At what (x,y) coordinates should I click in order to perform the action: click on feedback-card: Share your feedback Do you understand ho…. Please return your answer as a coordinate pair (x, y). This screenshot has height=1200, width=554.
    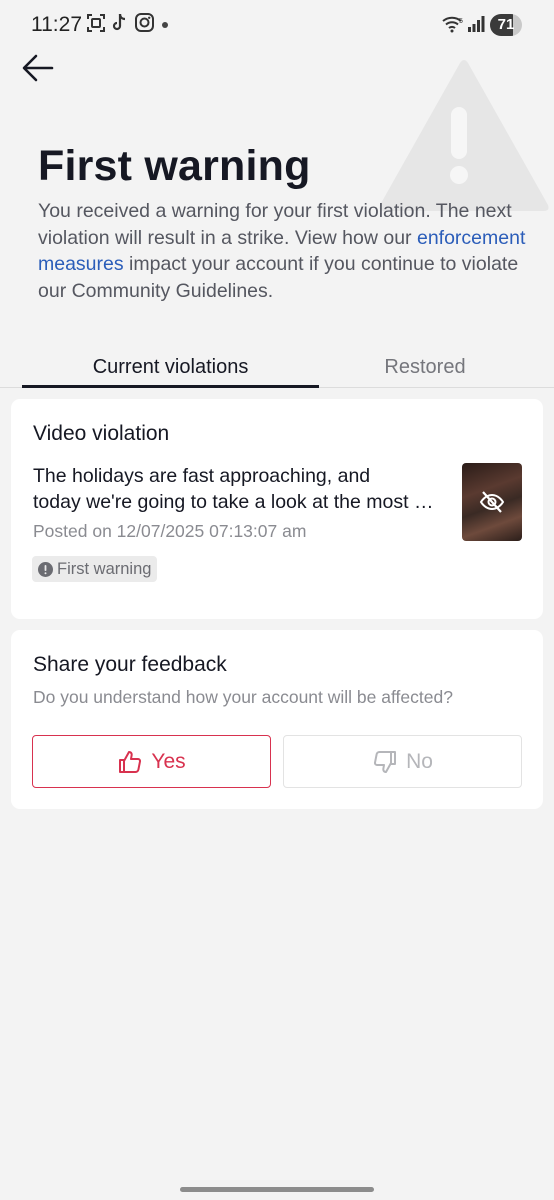
    Looking at the image, I should click on (277, 719).